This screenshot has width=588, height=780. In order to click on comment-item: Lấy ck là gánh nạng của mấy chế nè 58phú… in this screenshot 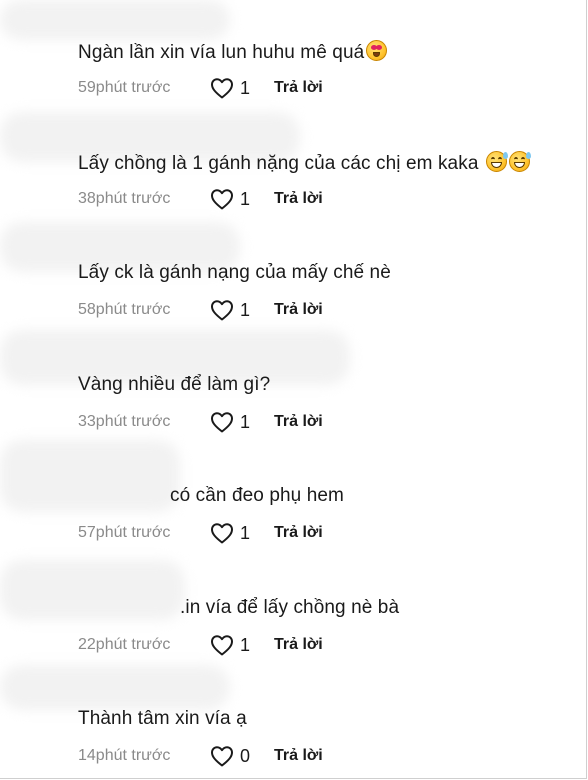, I will do `click(328, 317)`.